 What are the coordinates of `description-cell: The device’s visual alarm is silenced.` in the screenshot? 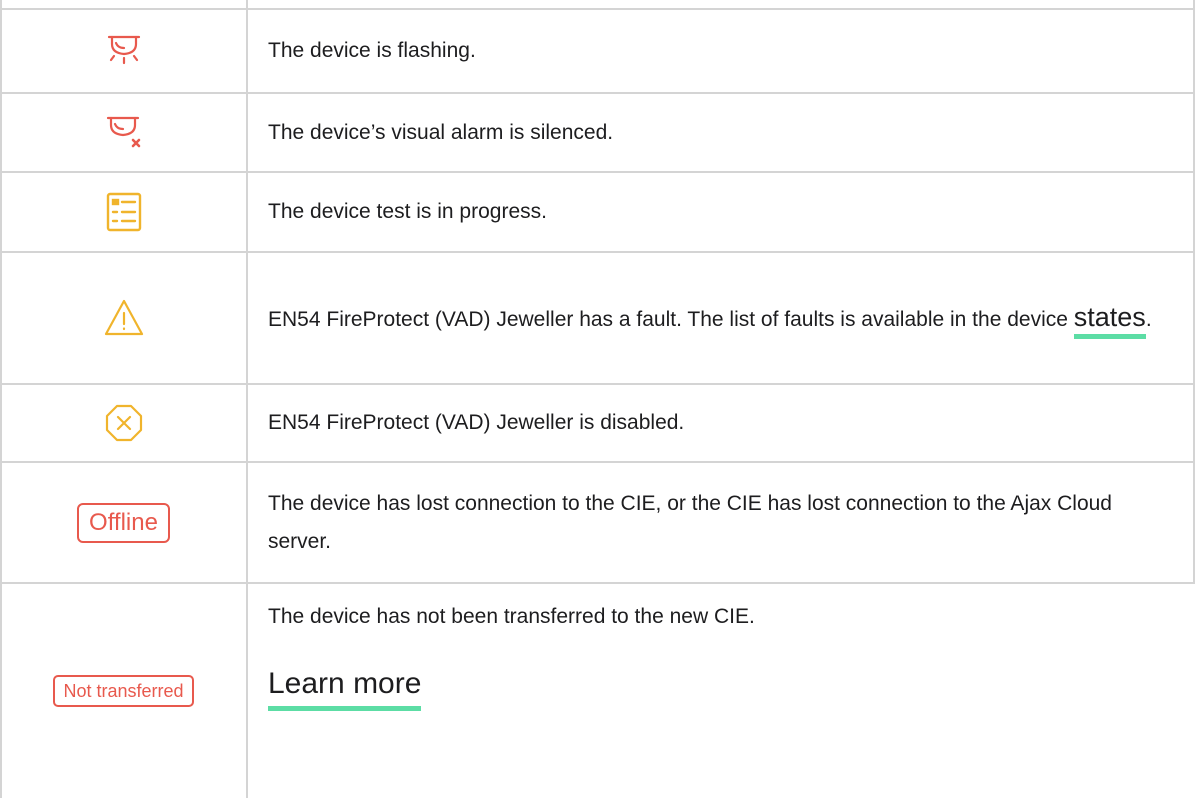 It's located at (721, 132).